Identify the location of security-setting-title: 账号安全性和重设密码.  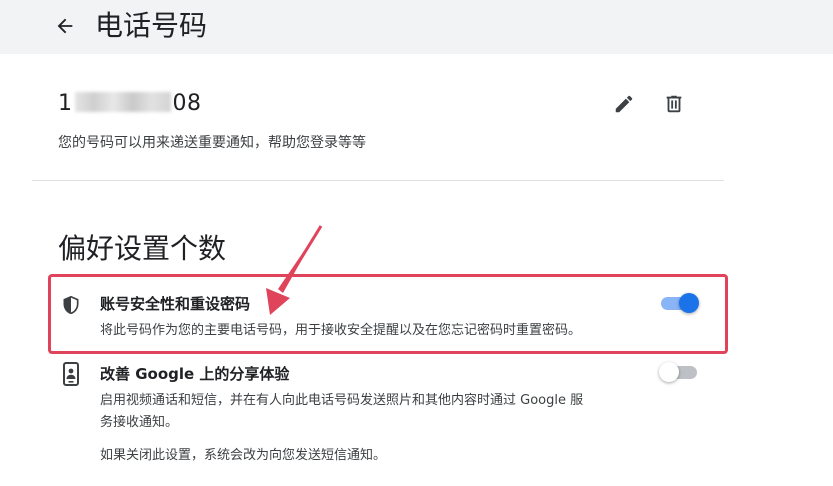
(175, 304).